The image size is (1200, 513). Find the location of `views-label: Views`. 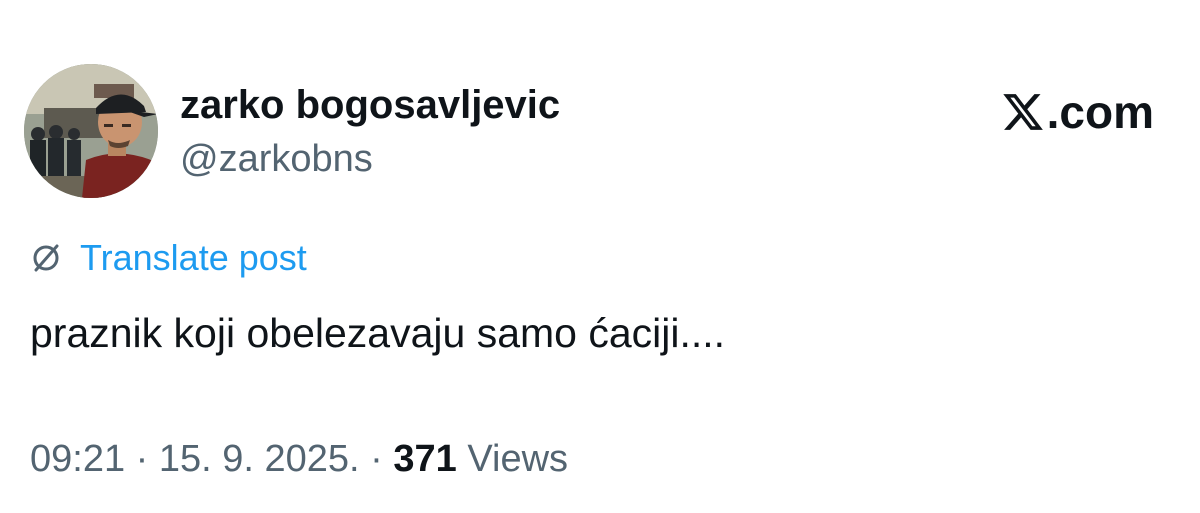

views-label: Views is located at coordinates (512, 459).